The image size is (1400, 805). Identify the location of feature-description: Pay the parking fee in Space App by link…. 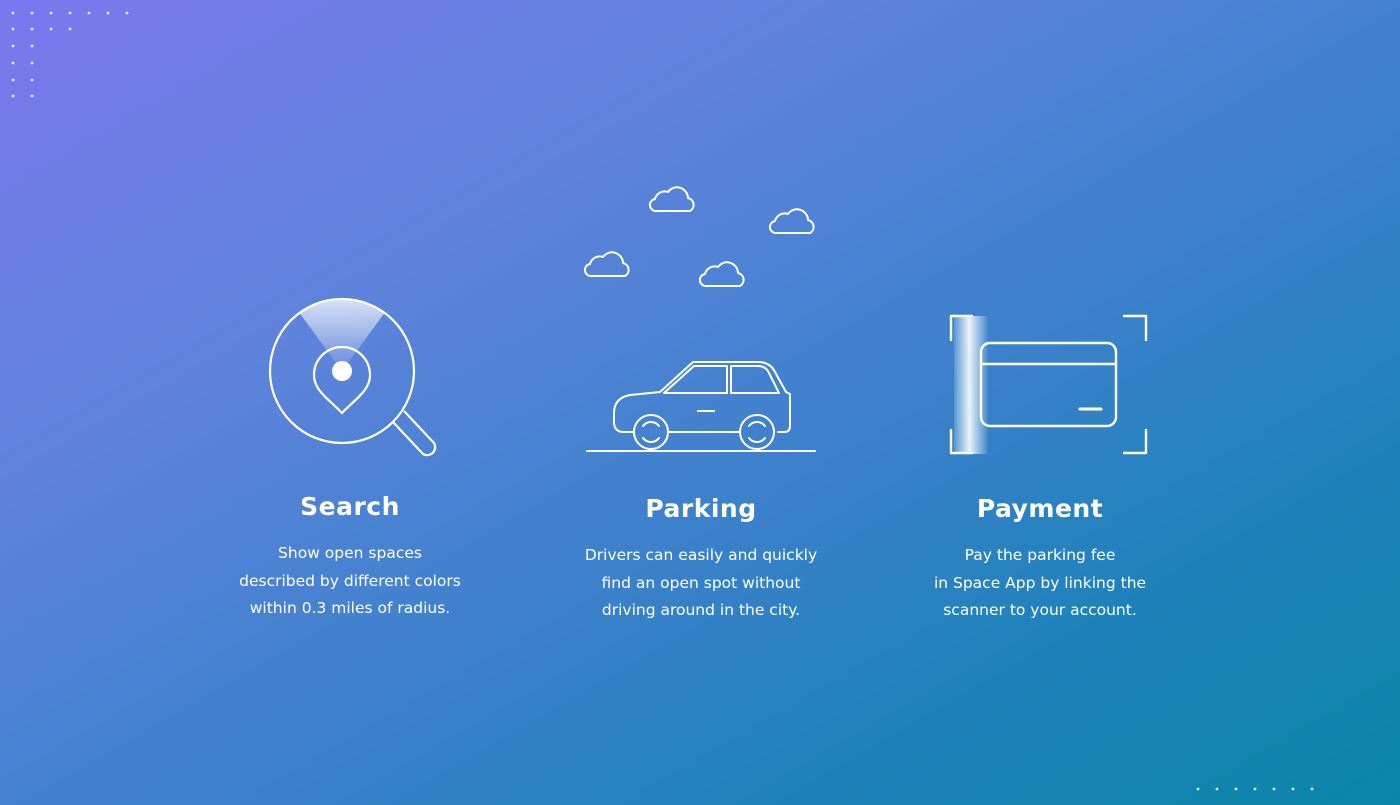
(1040, 582).